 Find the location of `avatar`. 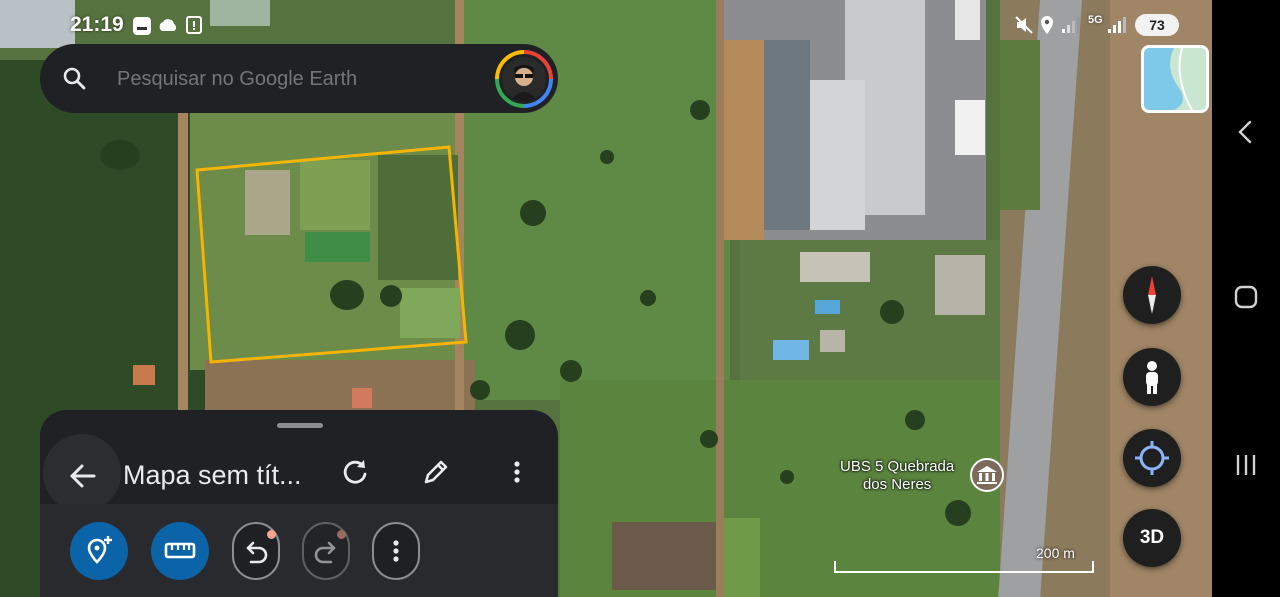

avatar is located at coordinates (524, 79).